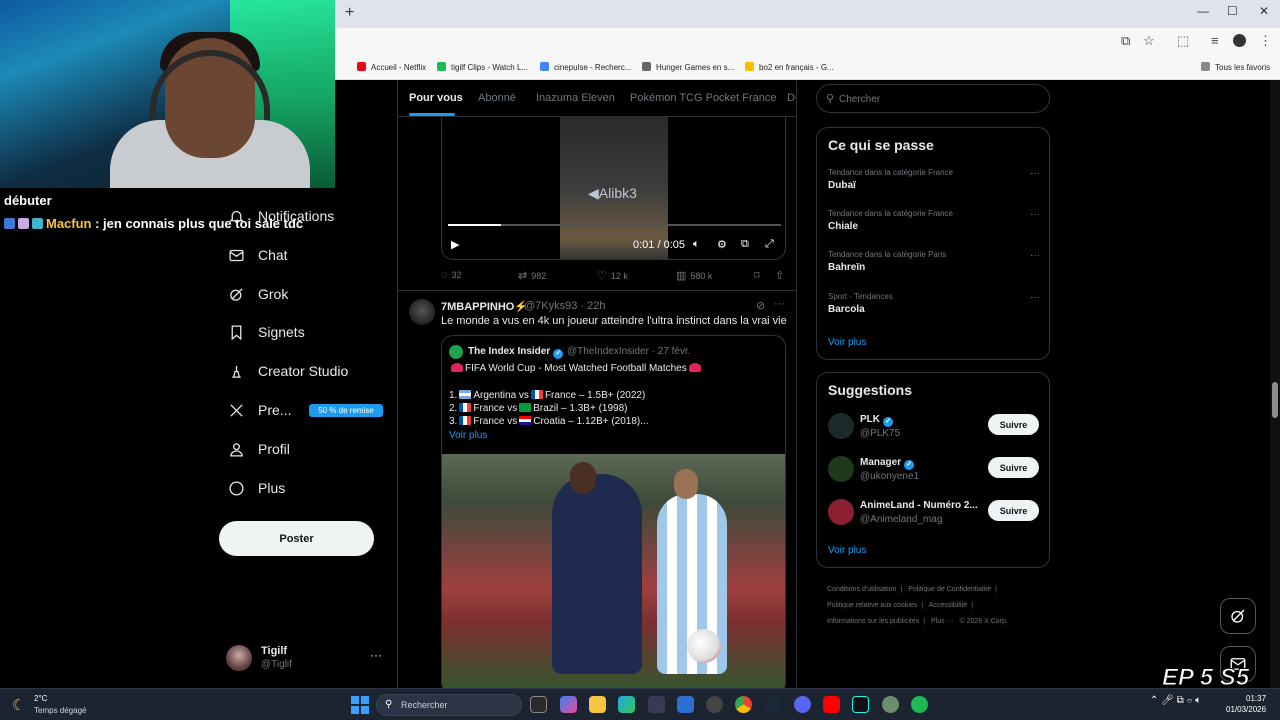  Describe the element at coordinates (1239, 40) in the screenshot. I see `profile-avatar` at that location.